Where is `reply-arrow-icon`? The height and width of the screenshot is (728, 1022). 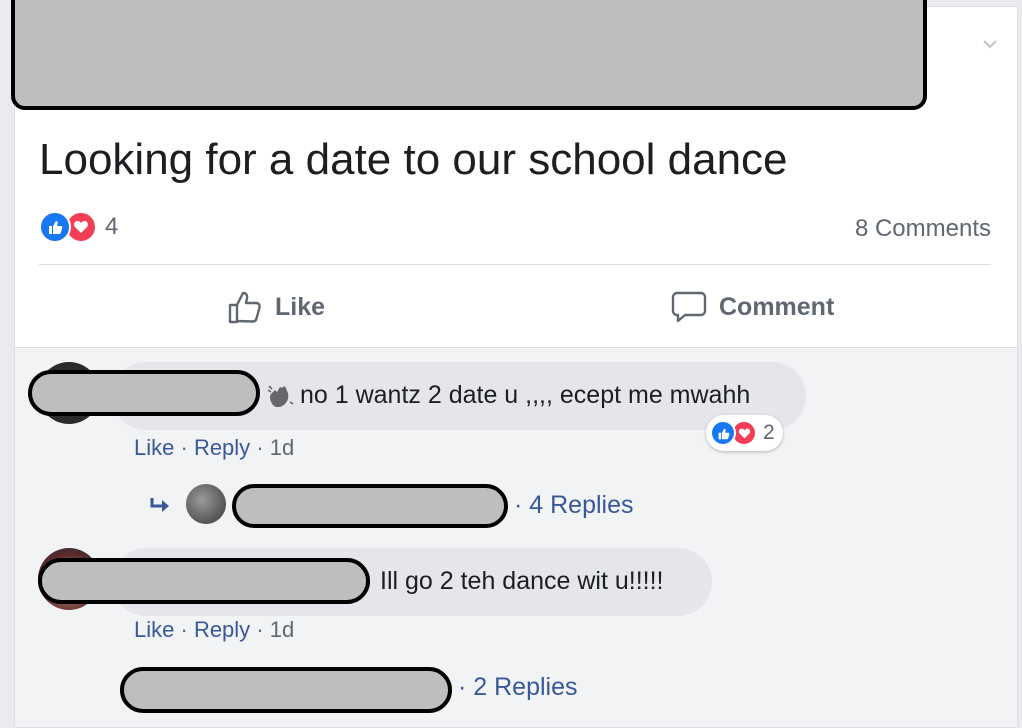
reply-arrow-icon is located at coordinates (159, 505).